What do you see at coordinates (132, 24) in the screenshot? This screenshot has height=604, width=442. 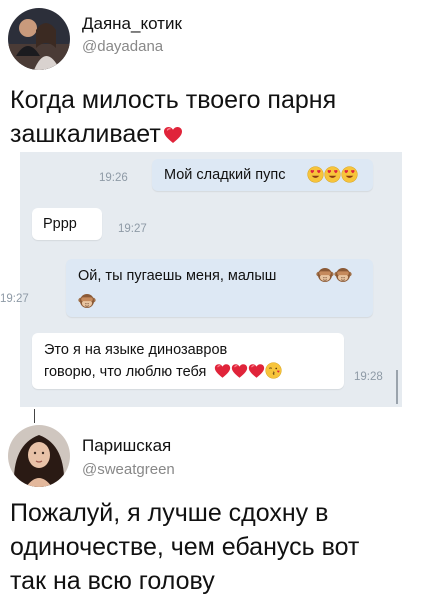 I see `author-name: Даяна_котик` at bounding box center [132, 24].